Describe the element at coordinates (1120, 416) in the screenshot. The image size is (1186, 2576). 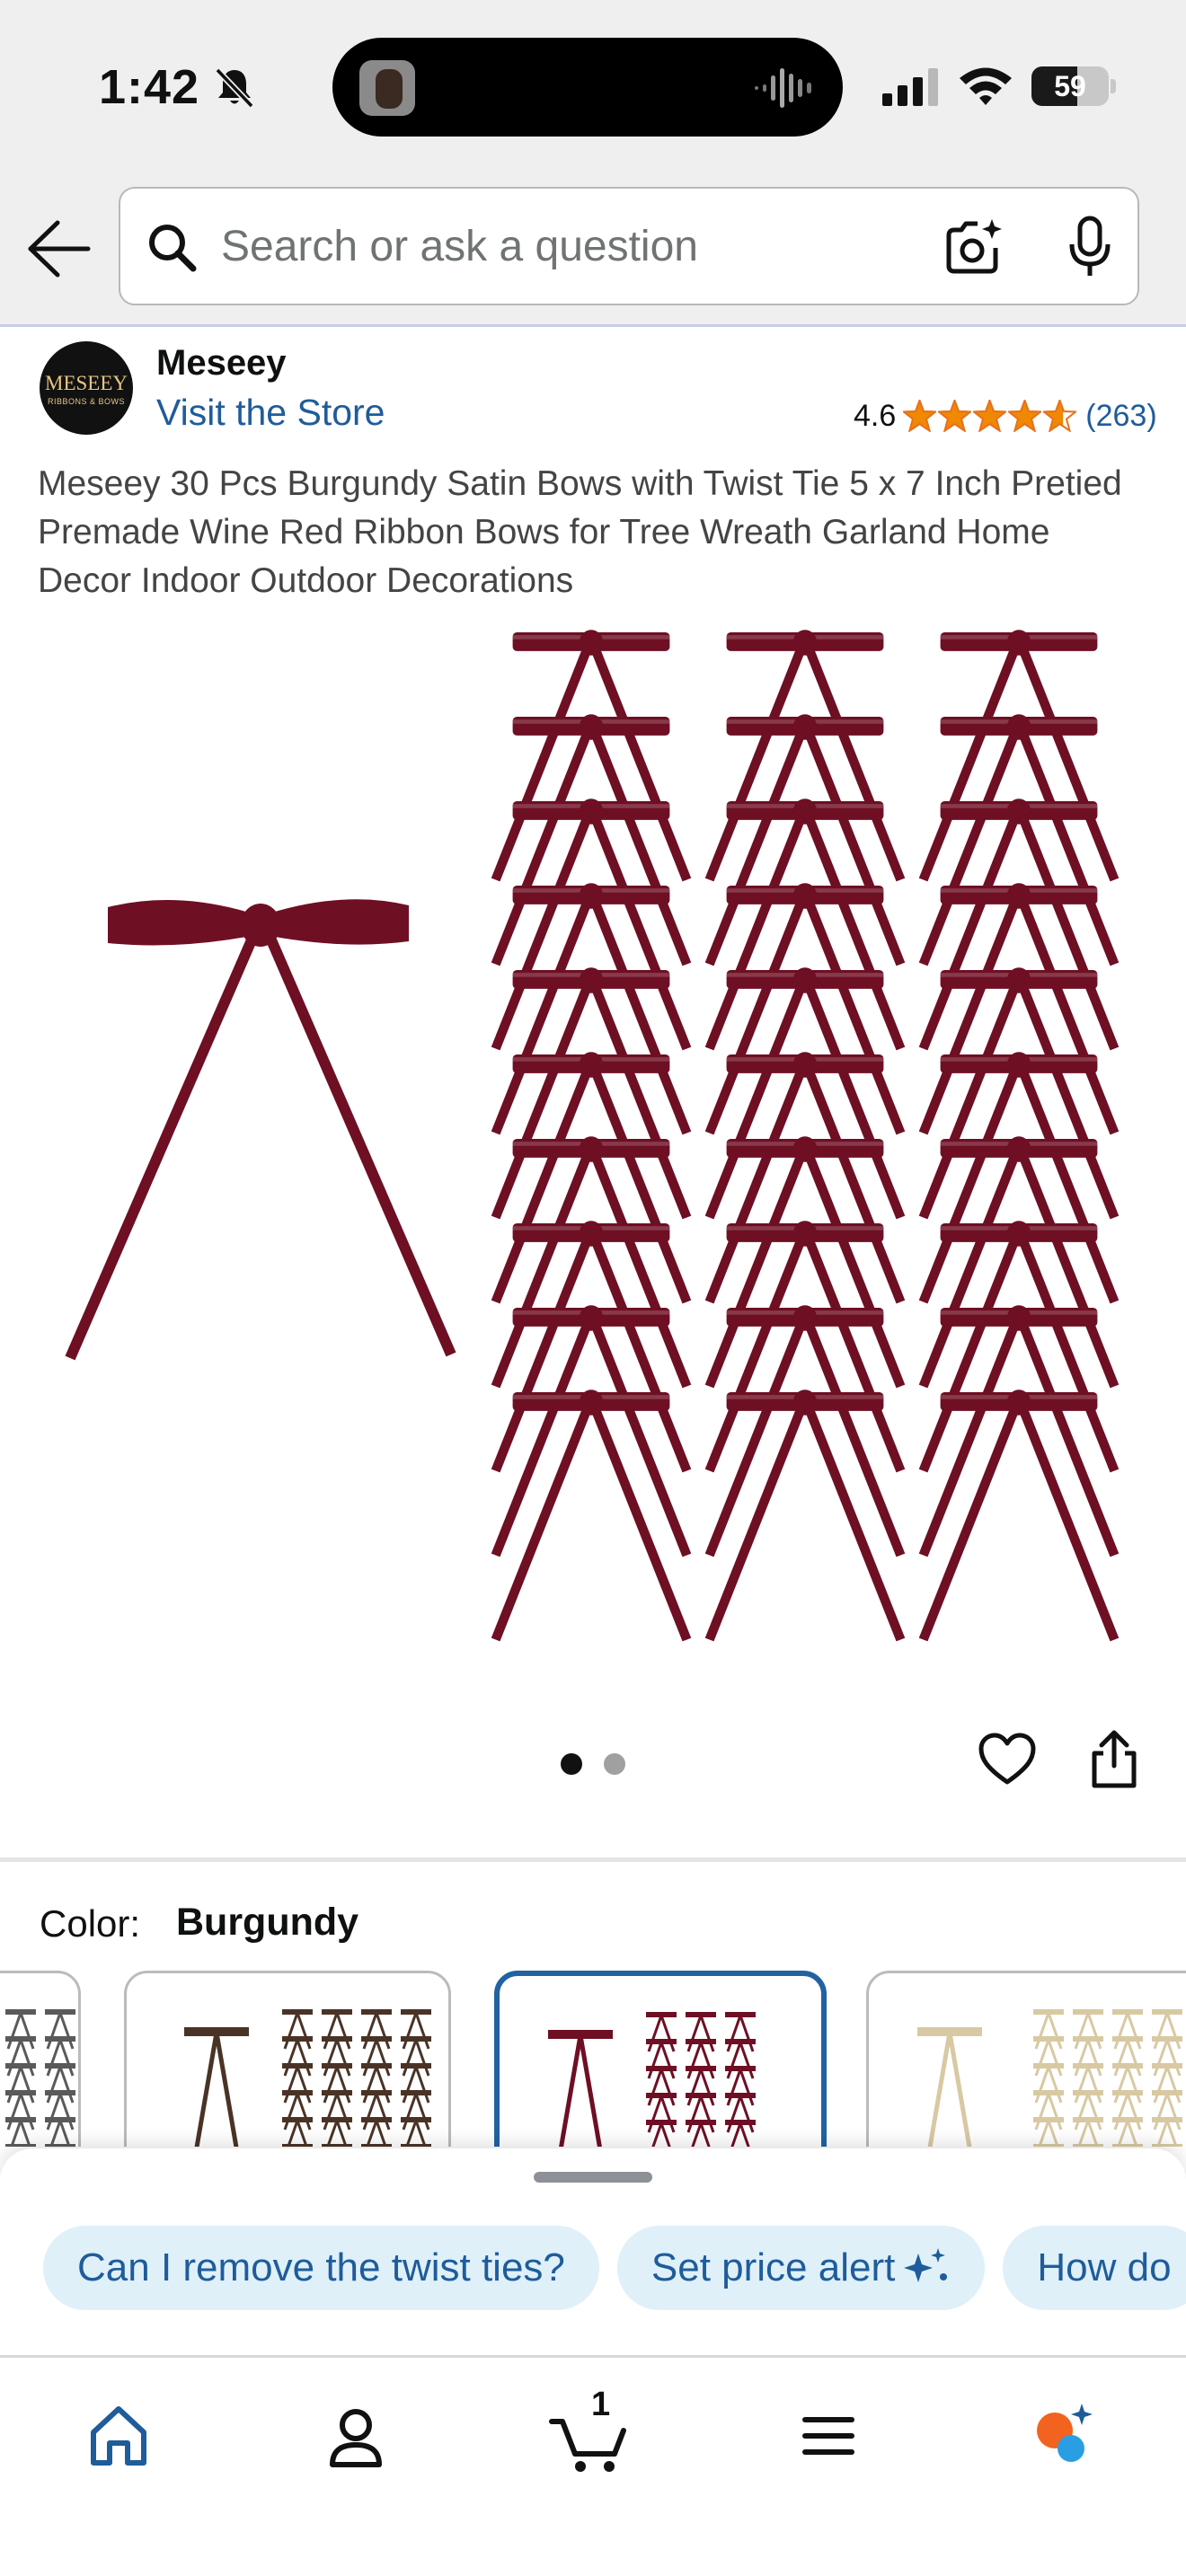
I see `review-count: (263)` at that location.